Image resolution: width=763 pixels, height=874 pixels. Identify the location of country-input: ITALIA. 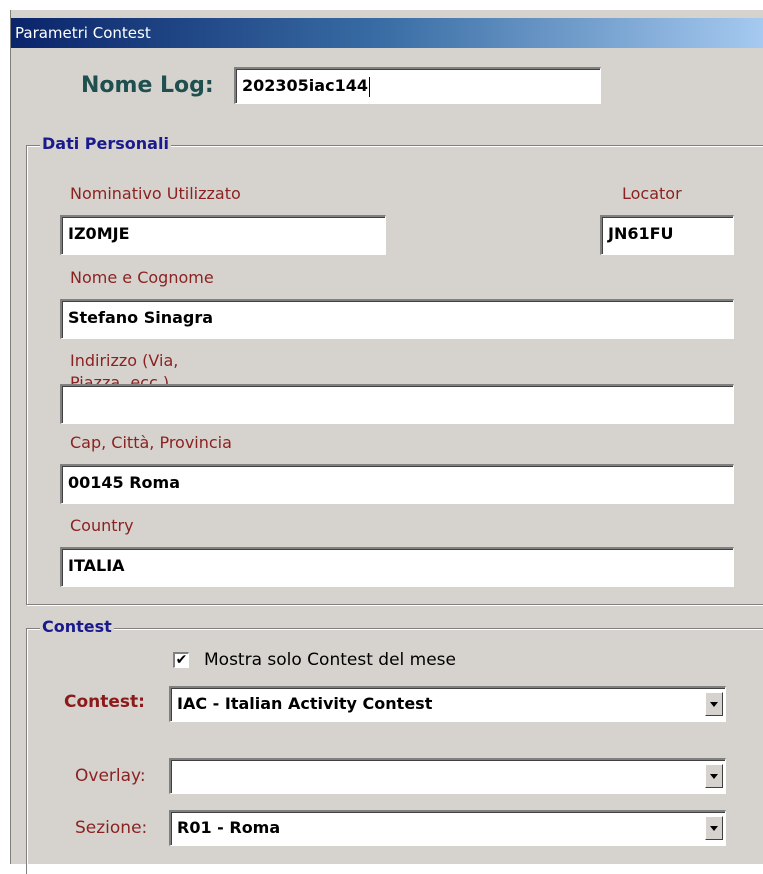
(397, 567).